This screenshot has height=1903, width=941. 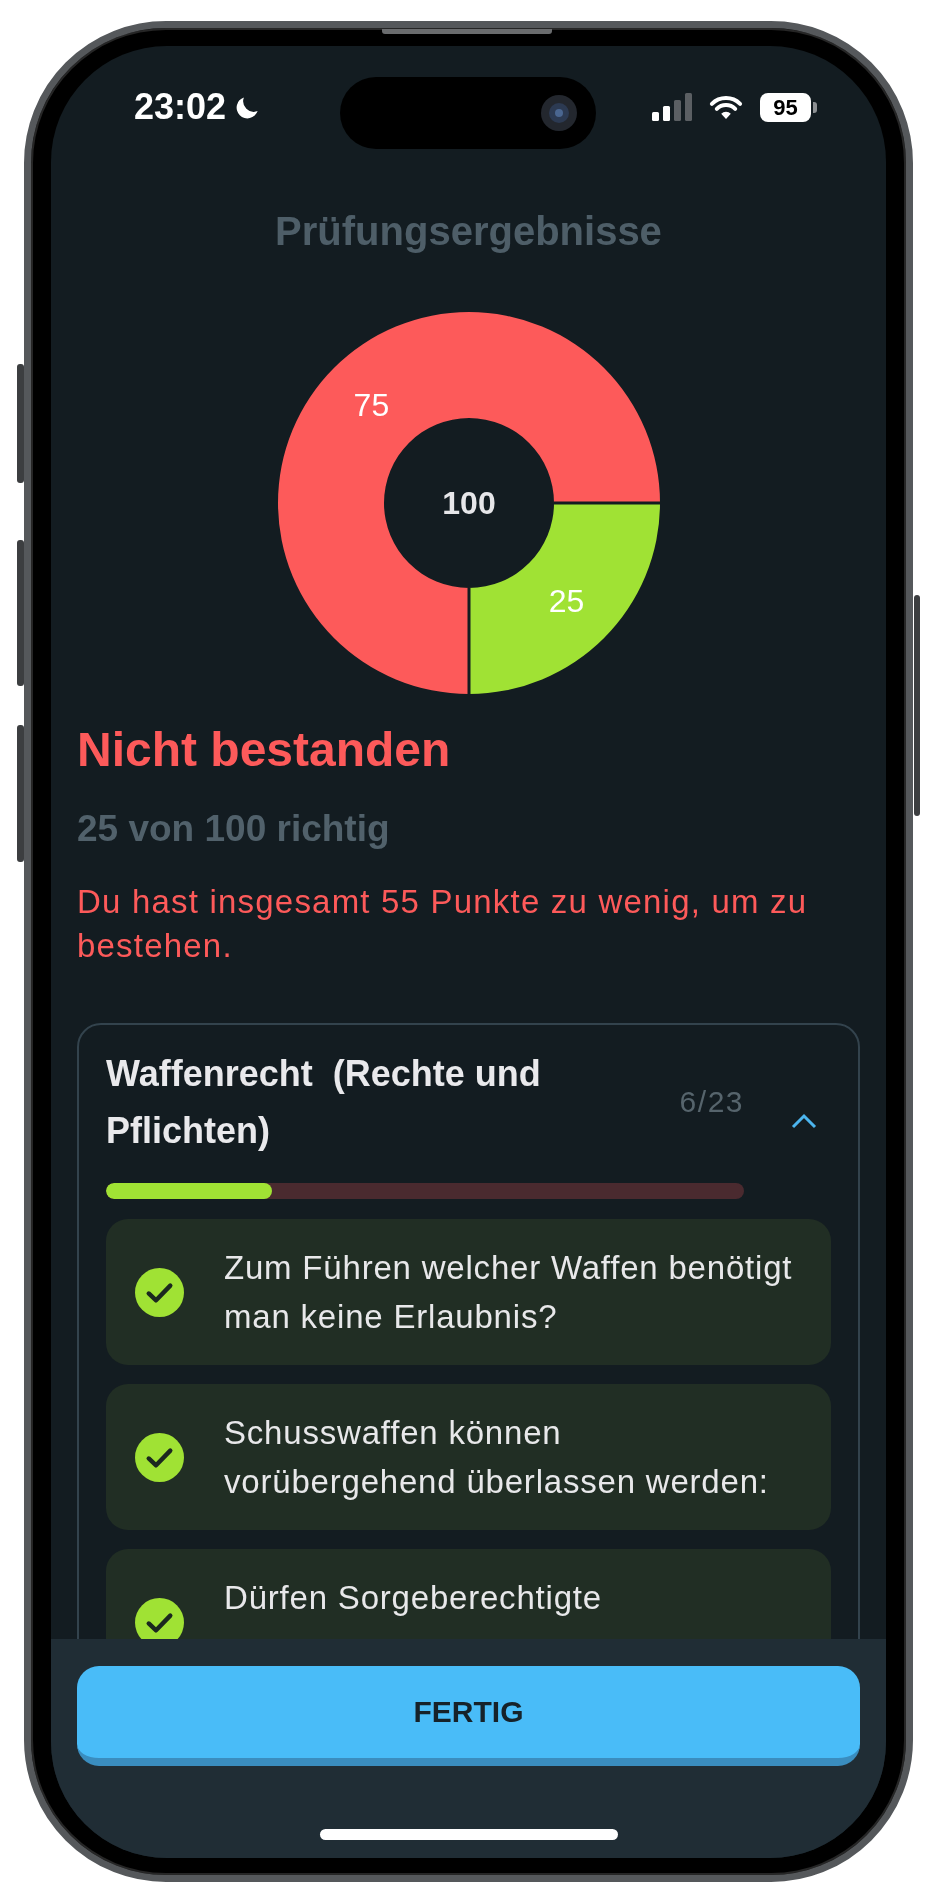 I want to click on slice-label: 25, so click(x=566, y=600).